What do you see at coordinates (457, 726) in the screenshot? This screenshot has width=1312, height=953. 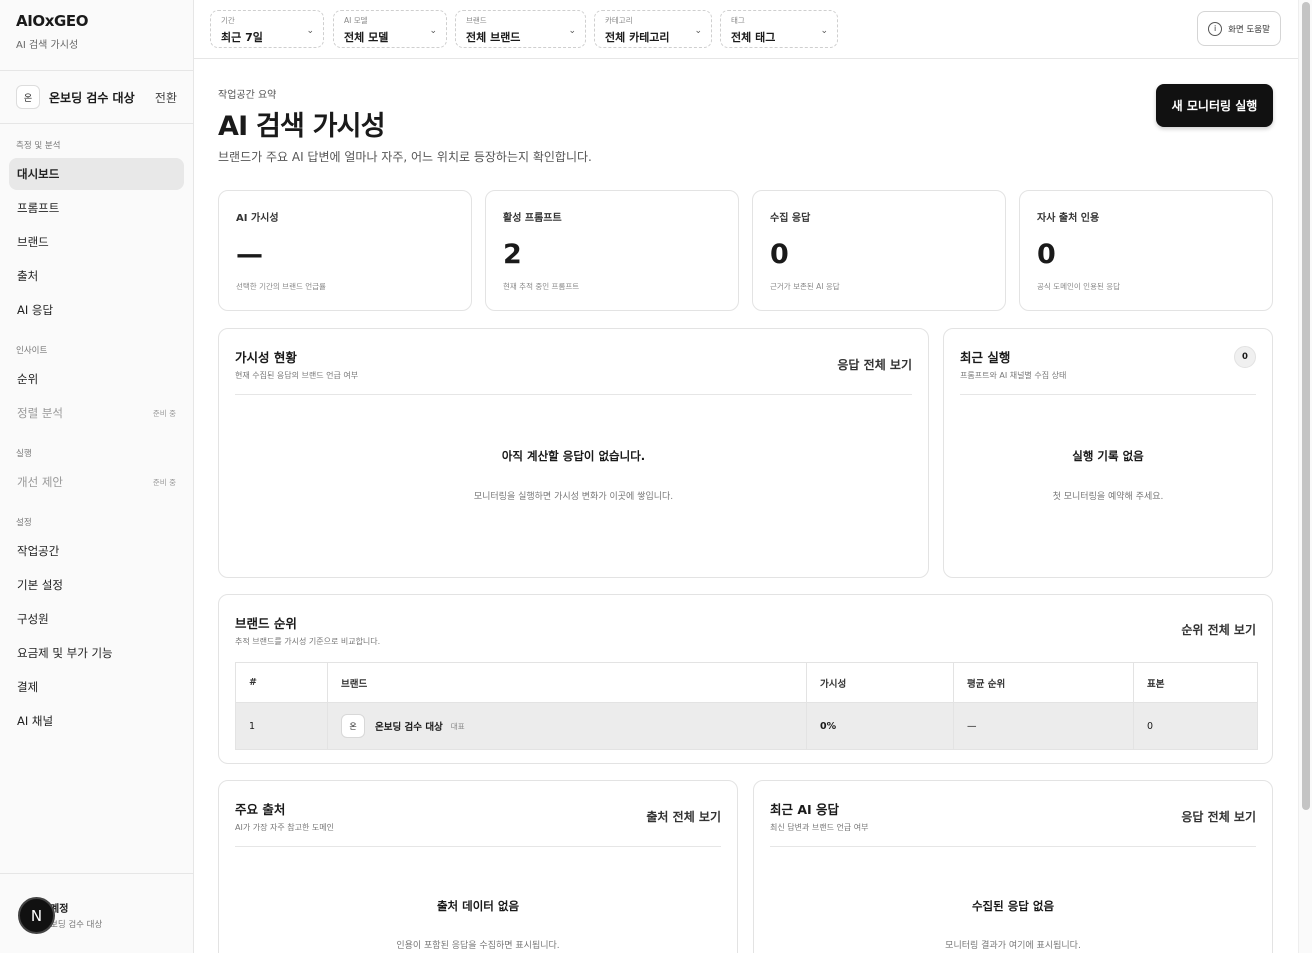 I see `primary-brand-tag: 대표` at bounding box center [457, 726].